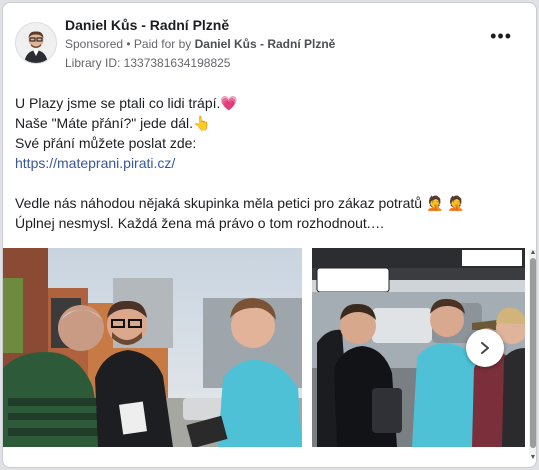  Describe the element at coordinates (126, 103) in the screenshot. I see `text-line: U Plazy jsme se ptali co lidi trápí.💗` at that location.